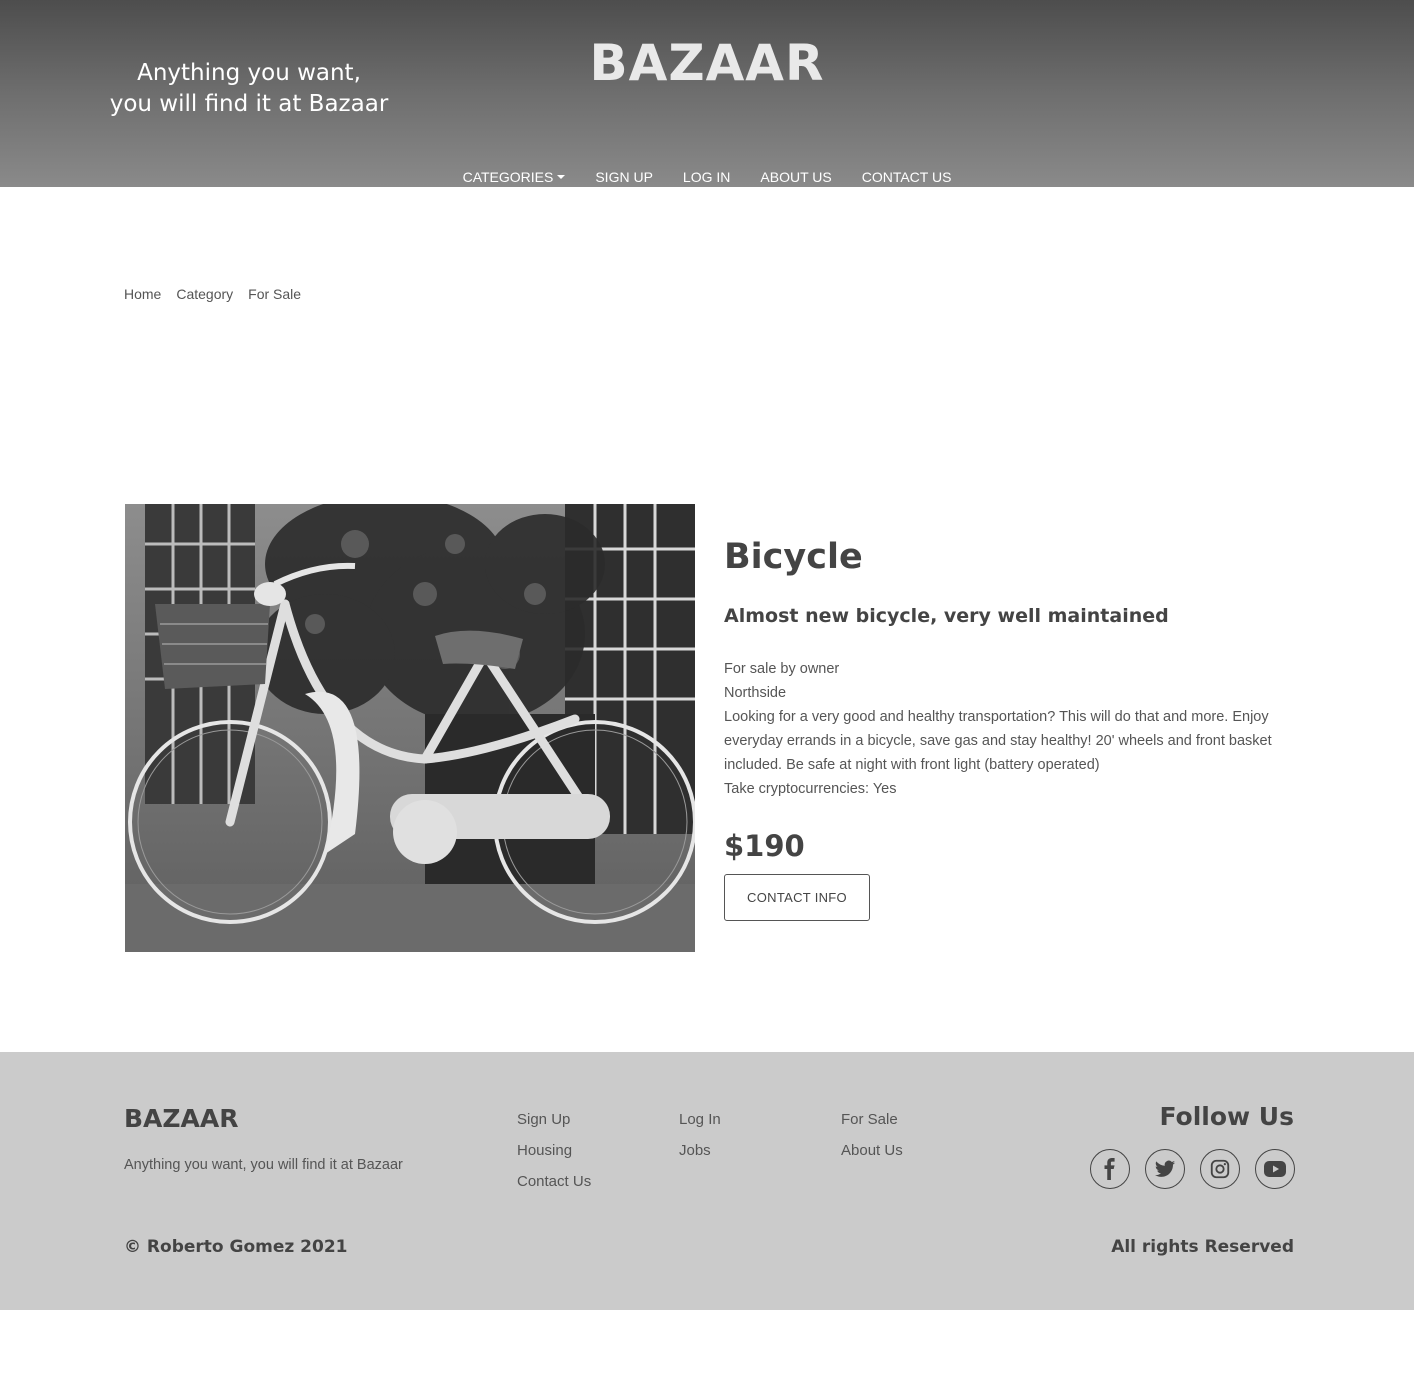 The width and height of the screenshot is (1414, 1391). What do you see at coordinates (181, 1118) in the screenshot?
I see `footer-brand: BAZAAR` at bounding box center [181, 1118].